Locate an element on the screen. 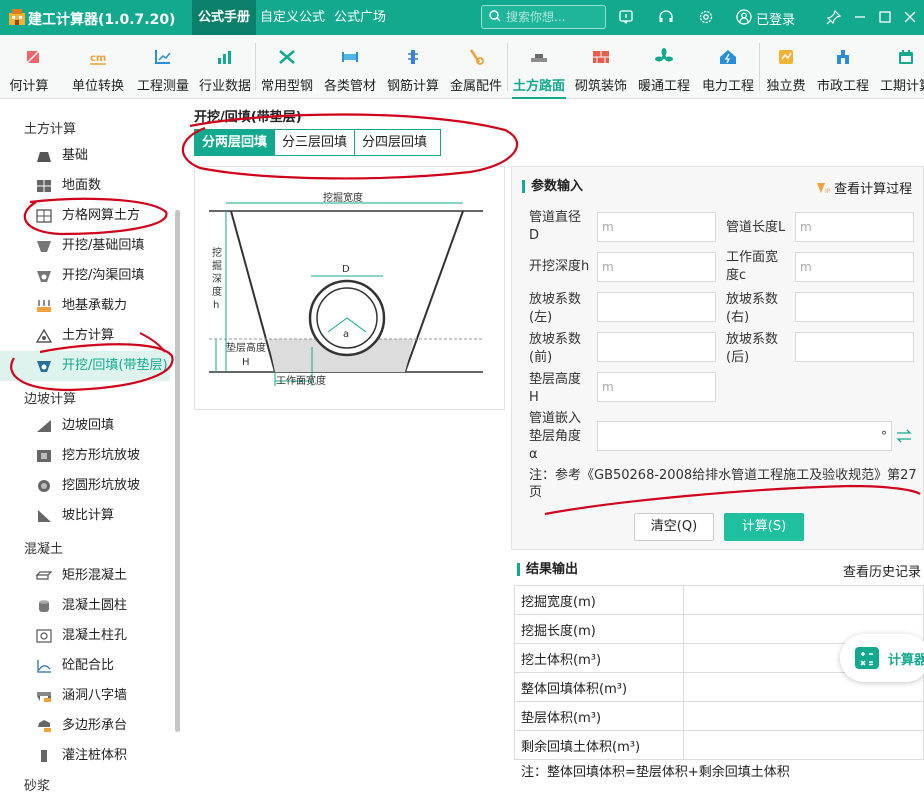  work-face-label: 工作面宽度 is located at coordinates (301, 380).